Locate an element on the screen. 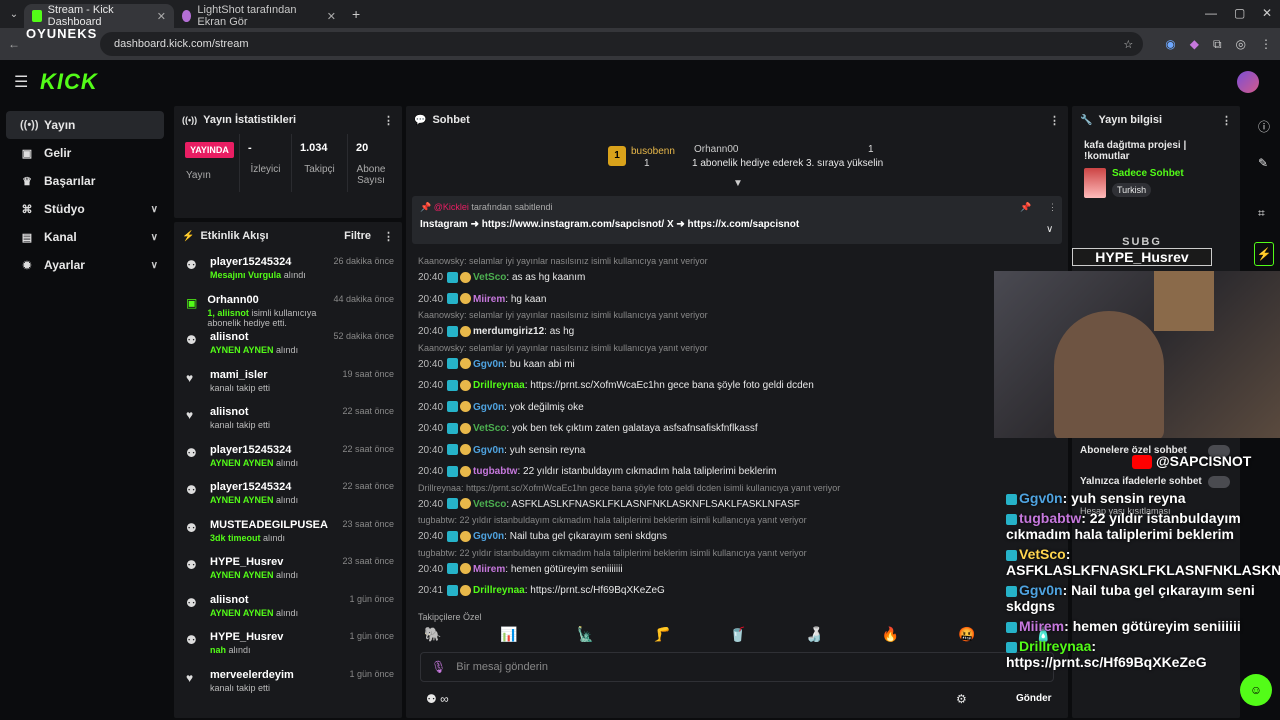  edit-icon: ✎ is located at coordinates (1263, 163).